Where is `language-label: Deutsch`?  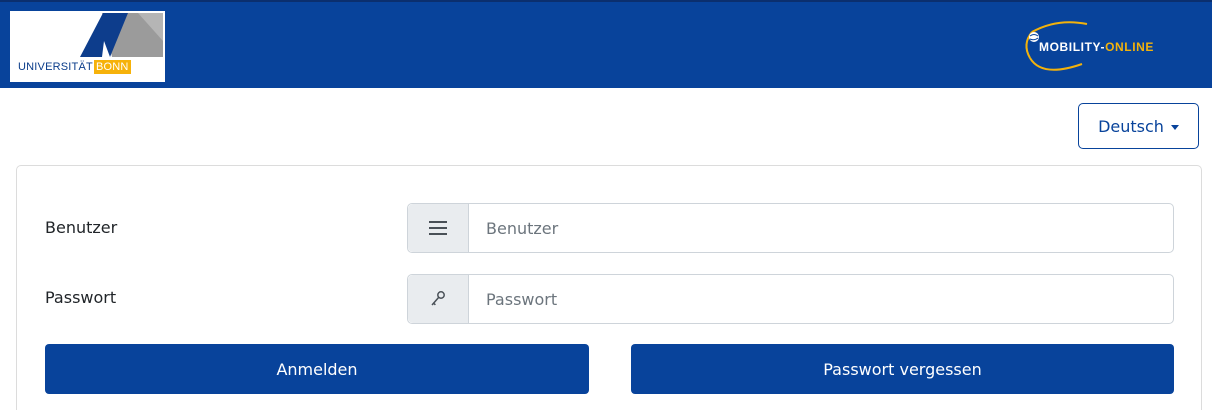
language-label: Deutsch is located at coordinates (1131, 126).